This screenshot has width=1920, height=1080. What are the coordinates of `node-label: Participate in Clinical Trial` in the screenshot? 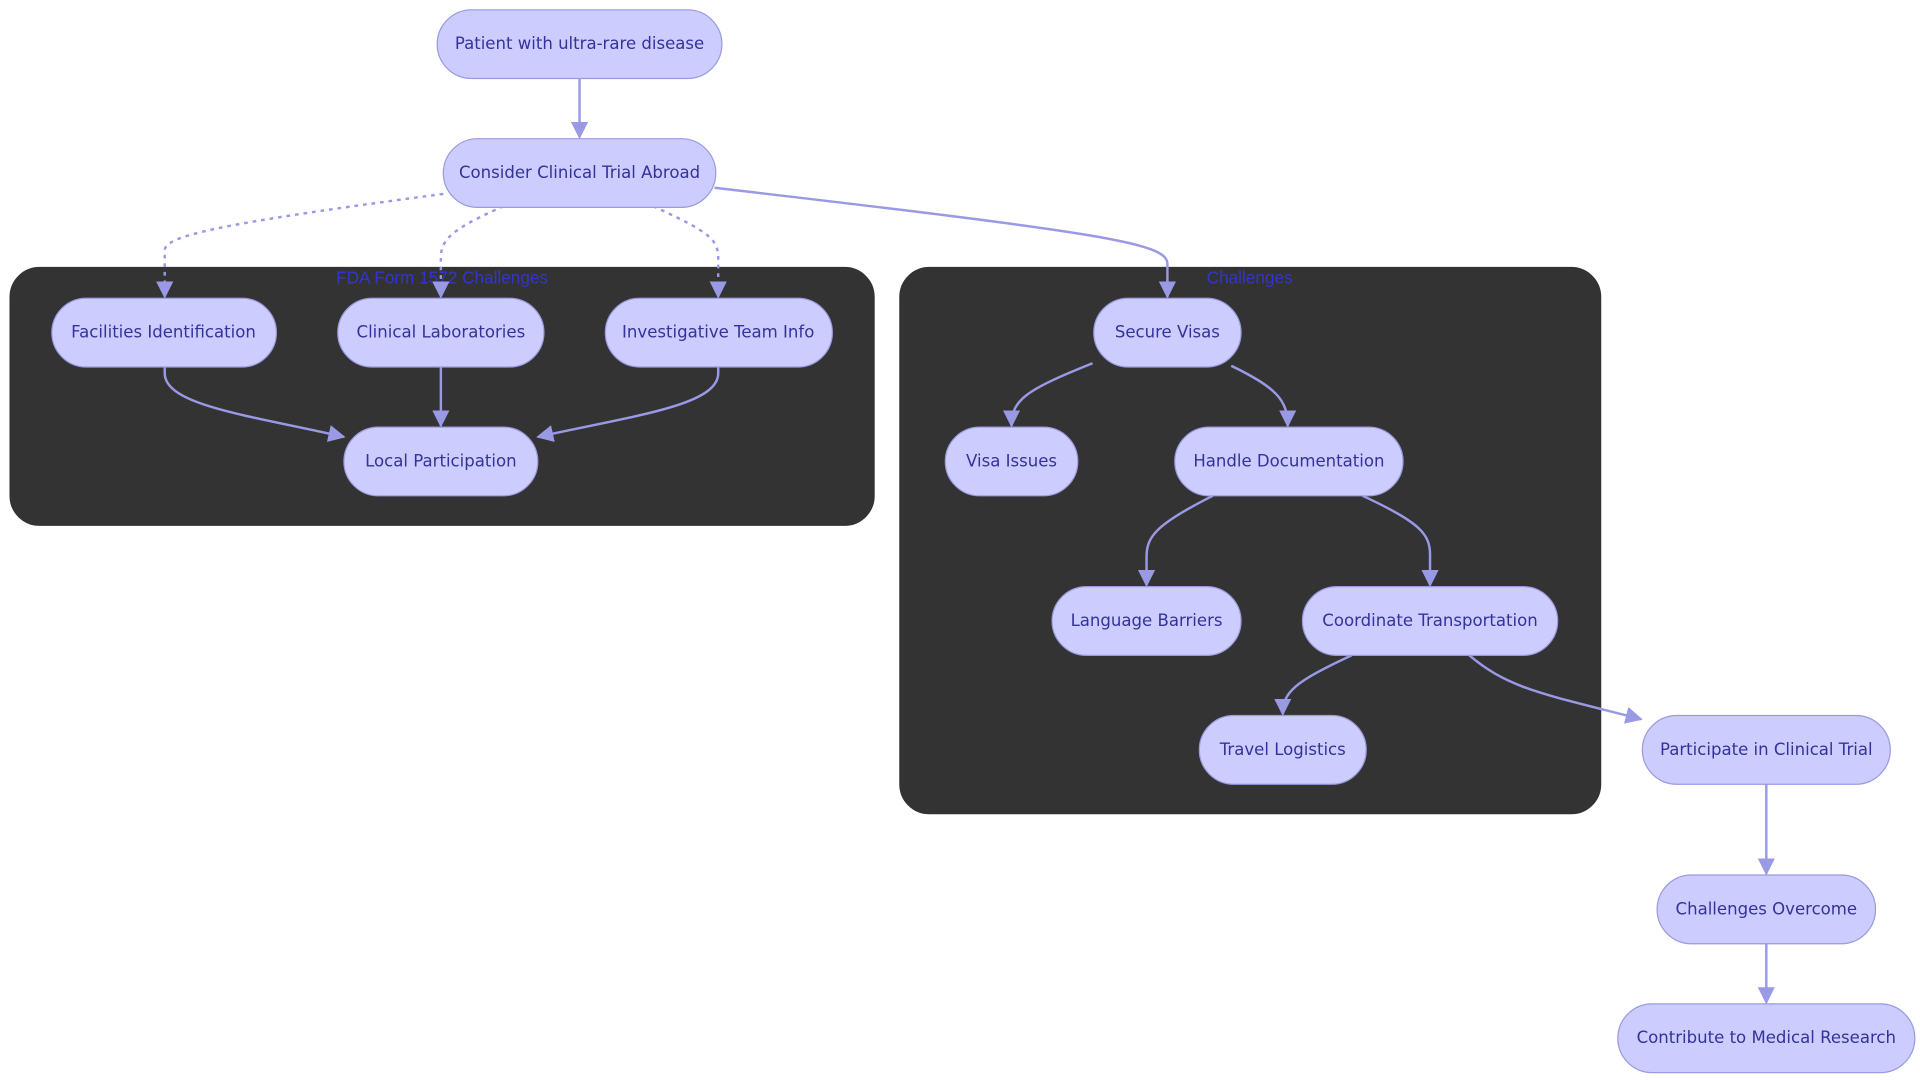 It's located at (1766, 749).